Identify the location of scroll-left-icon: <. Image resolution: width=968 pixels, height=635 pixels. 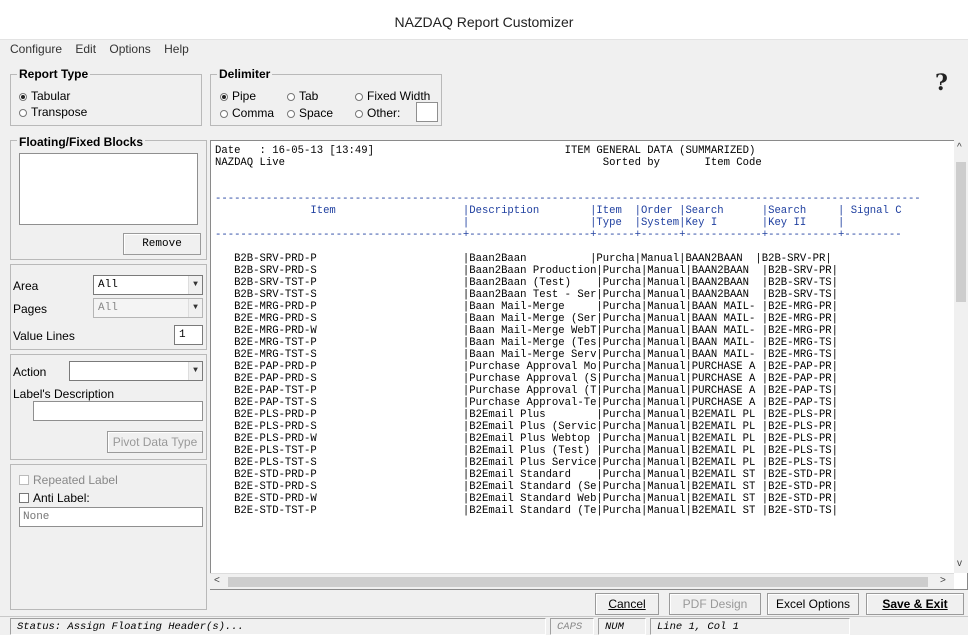
(217, 580).